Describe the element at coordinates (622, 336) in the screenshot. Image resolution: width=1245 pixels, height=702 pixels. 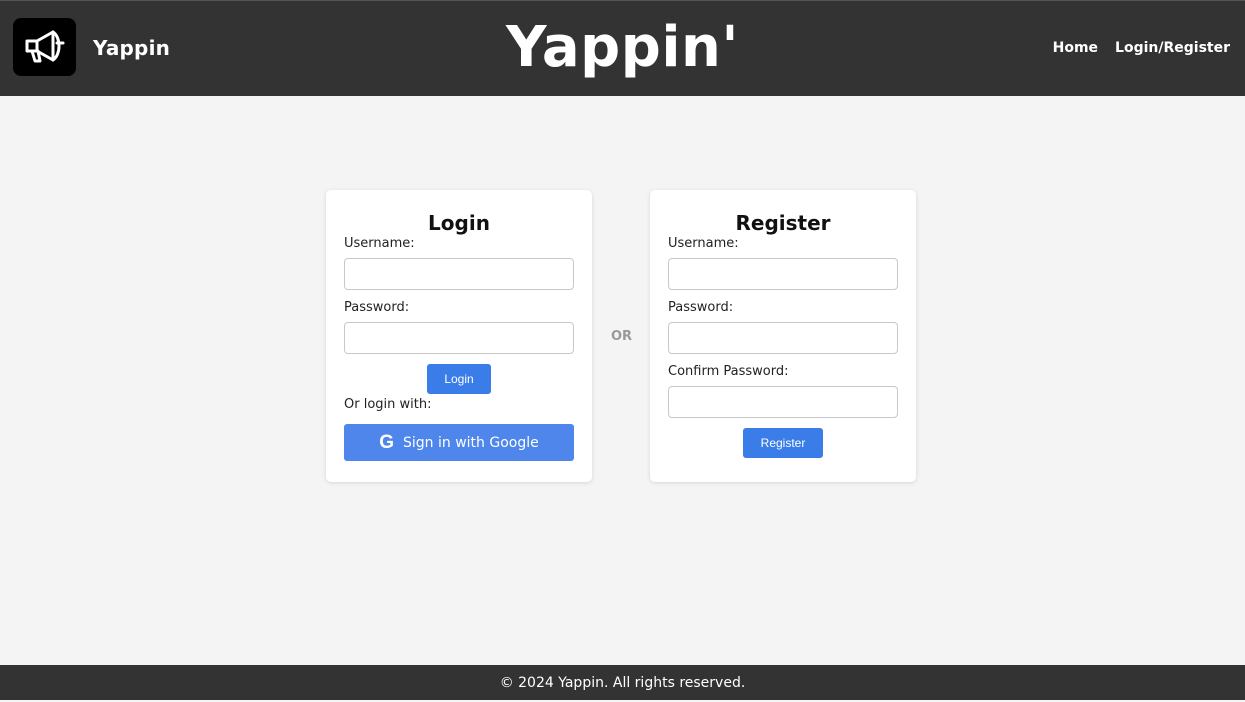
I see `or-divider: OR` at that location.